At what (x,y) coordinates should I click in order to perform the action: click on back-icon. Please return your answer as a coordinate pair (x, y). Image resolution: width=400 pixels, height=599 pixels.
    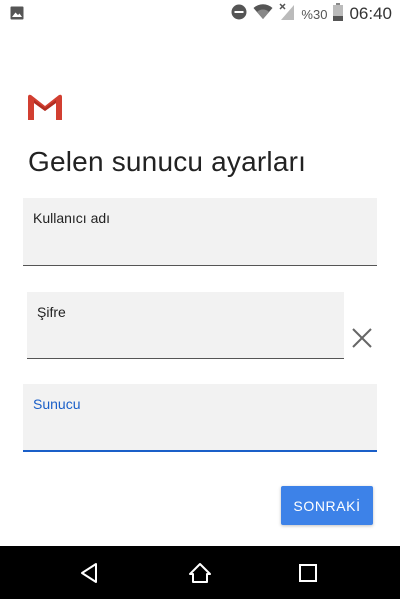
    Looking at the image, I should click on (90, 573).